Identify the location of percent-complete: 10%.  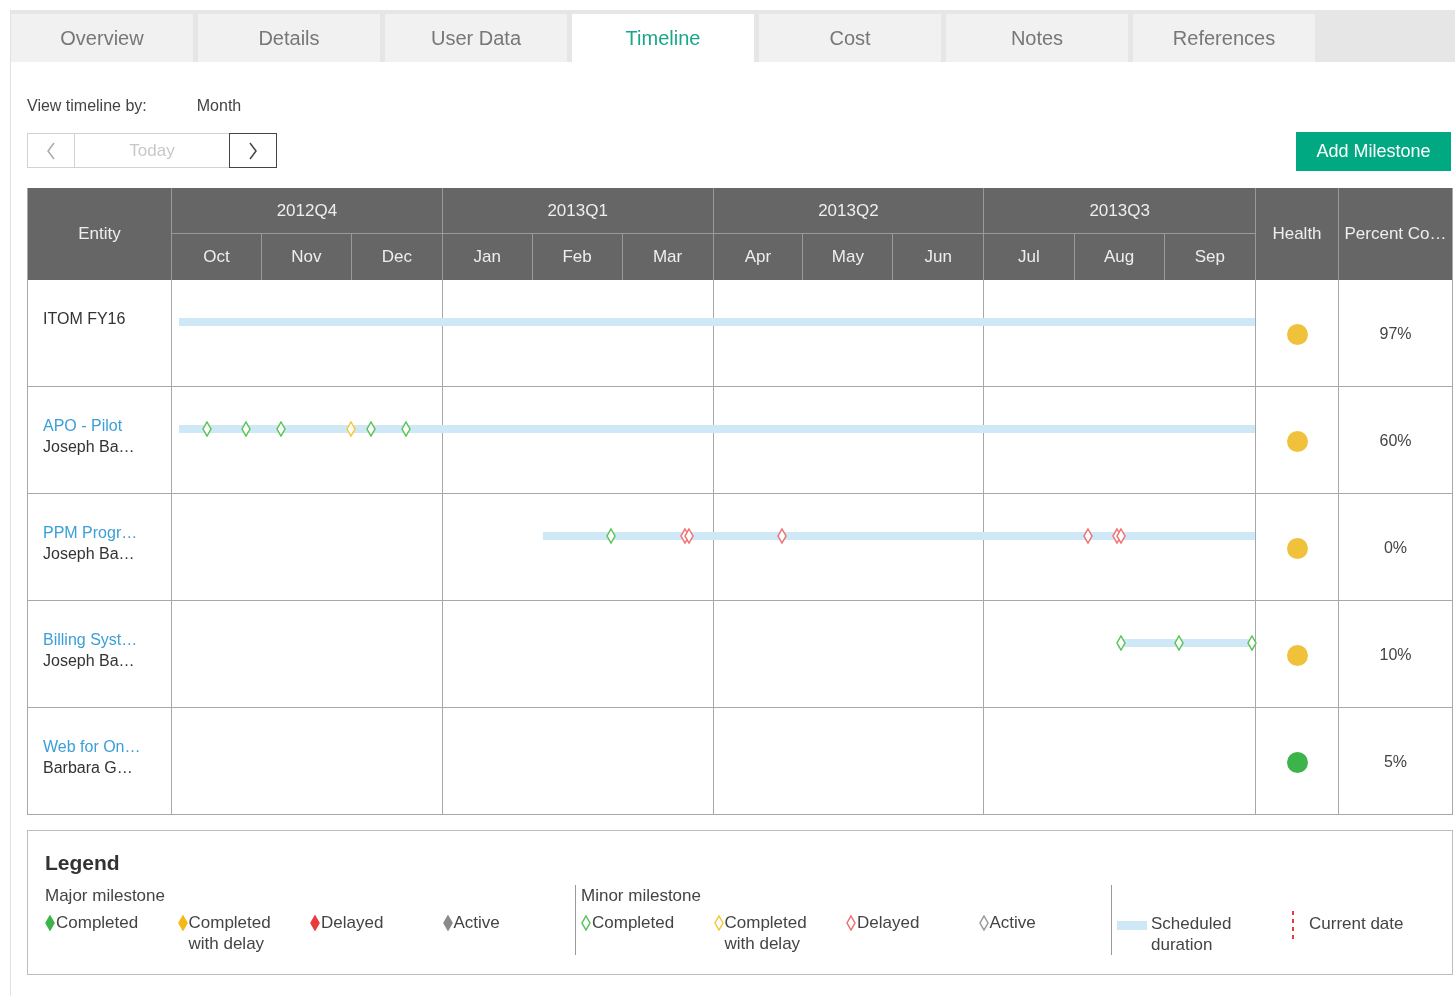
(1395, 654).